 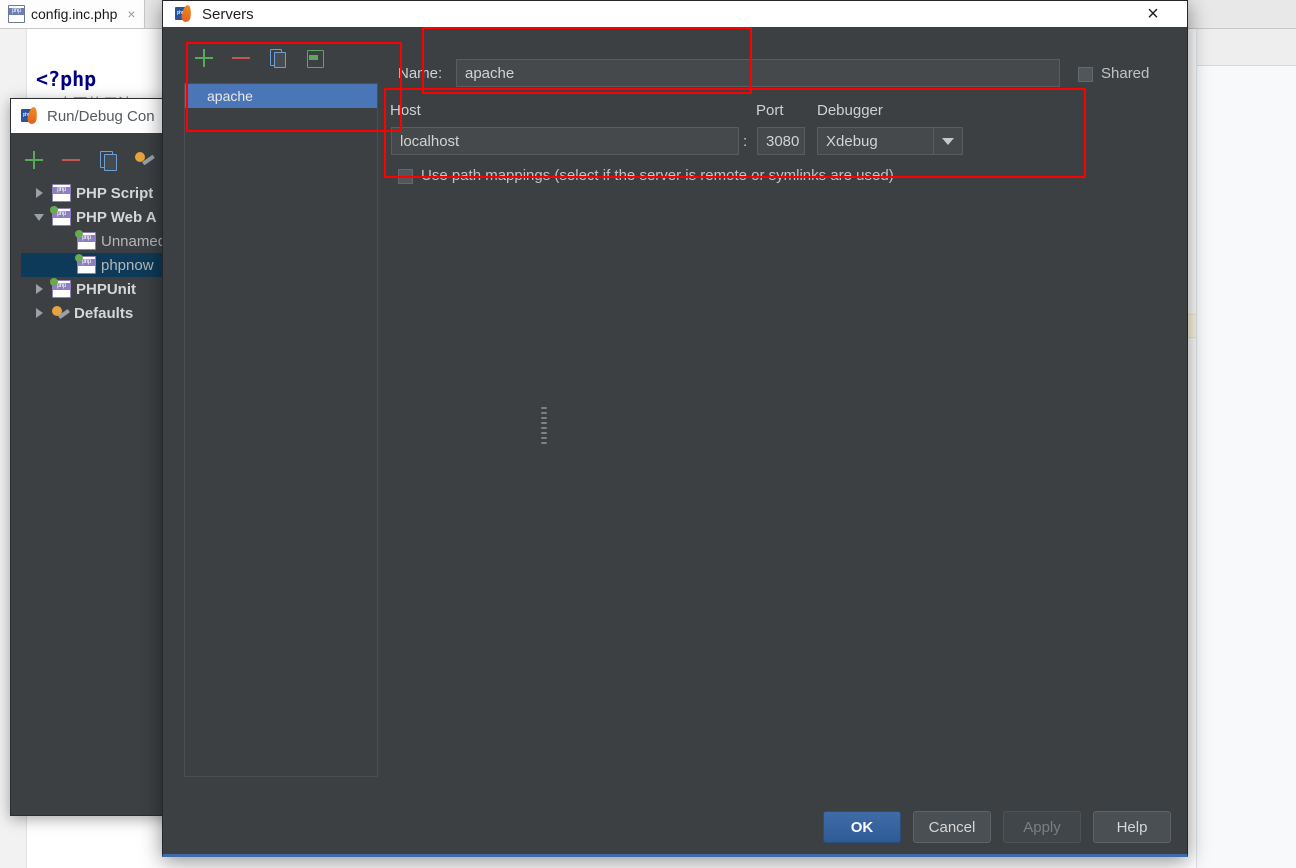 I want to click on host-label: Host, so click(x=405, y=110).